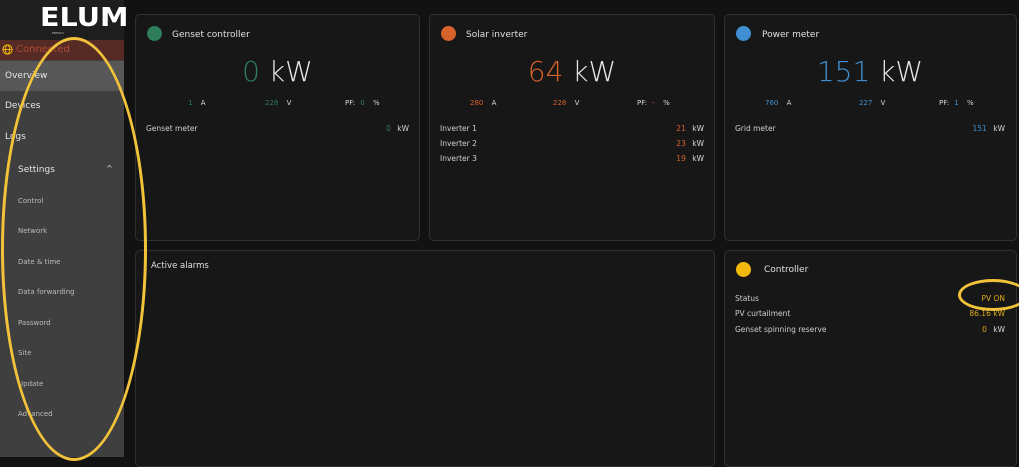 The height and width of the screenshot is (467, 1019). Describe the element at coordinates (970, 103) in the screenshot. I see `power-meter-pf-unit: %` at that location.